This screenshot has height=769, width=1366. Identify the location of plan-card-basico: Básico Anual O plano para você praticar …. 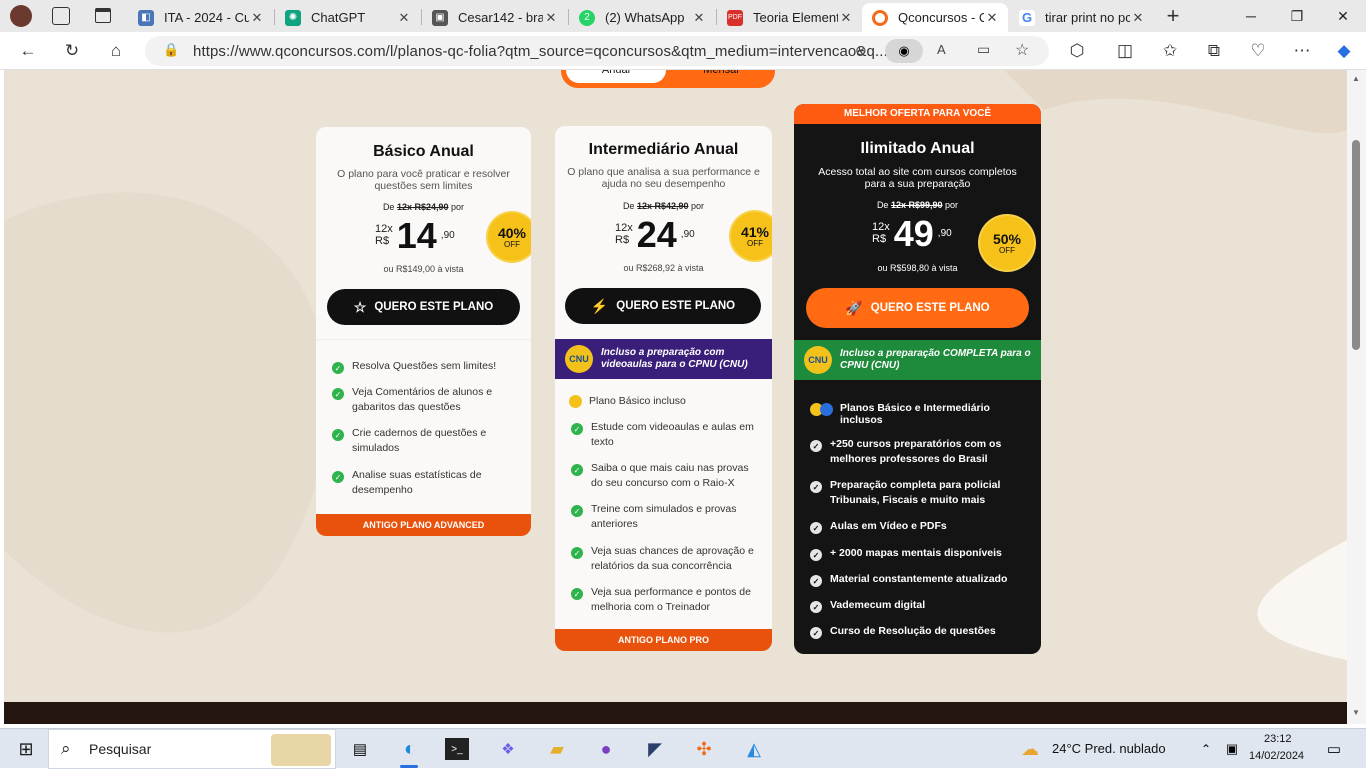
(423, 331).